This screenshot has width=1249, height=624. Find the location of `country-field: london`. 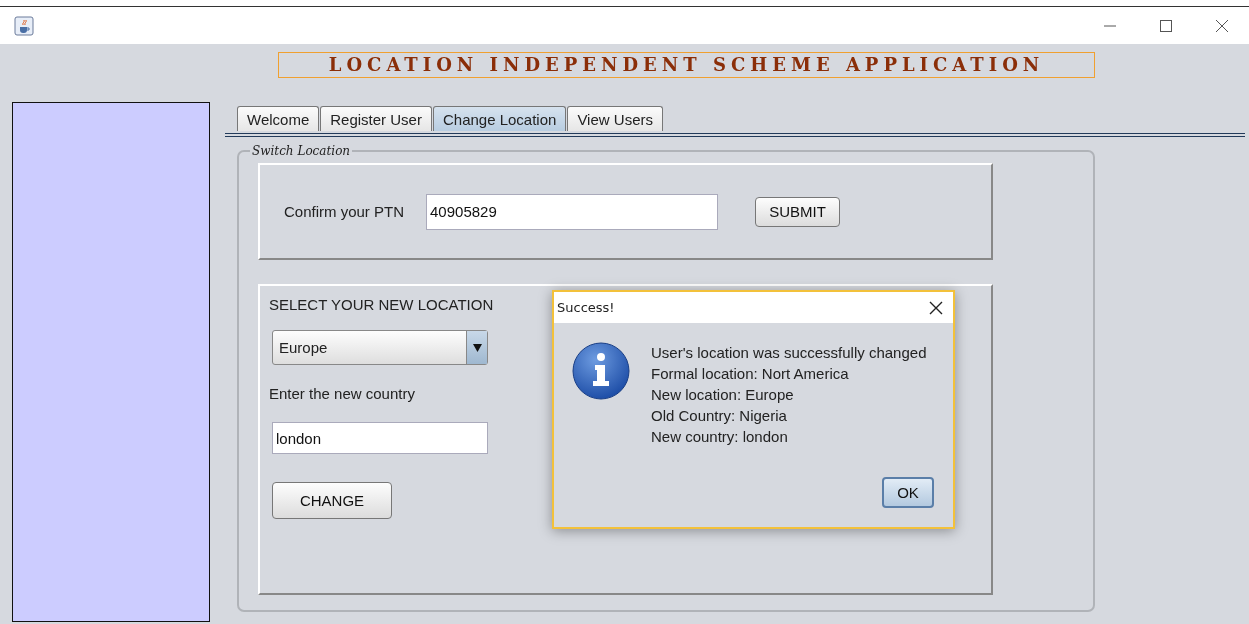

country-field: london is located at coordinates (380, 438).